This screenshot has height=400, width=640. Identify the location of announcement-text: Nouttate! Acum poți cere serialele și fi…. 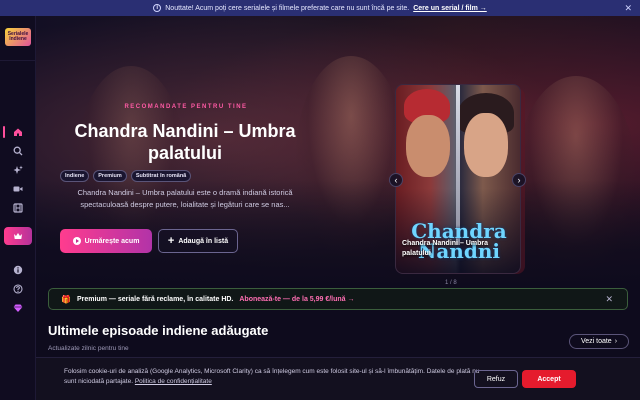
(287, 8).